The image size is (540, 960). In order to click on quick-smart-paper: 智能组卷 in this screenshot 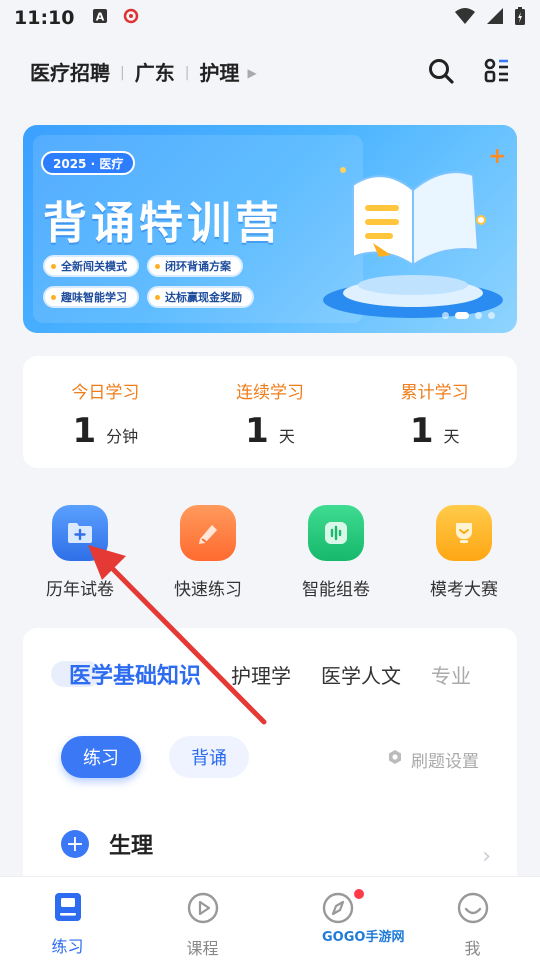, I will do `click(336, 555)`.